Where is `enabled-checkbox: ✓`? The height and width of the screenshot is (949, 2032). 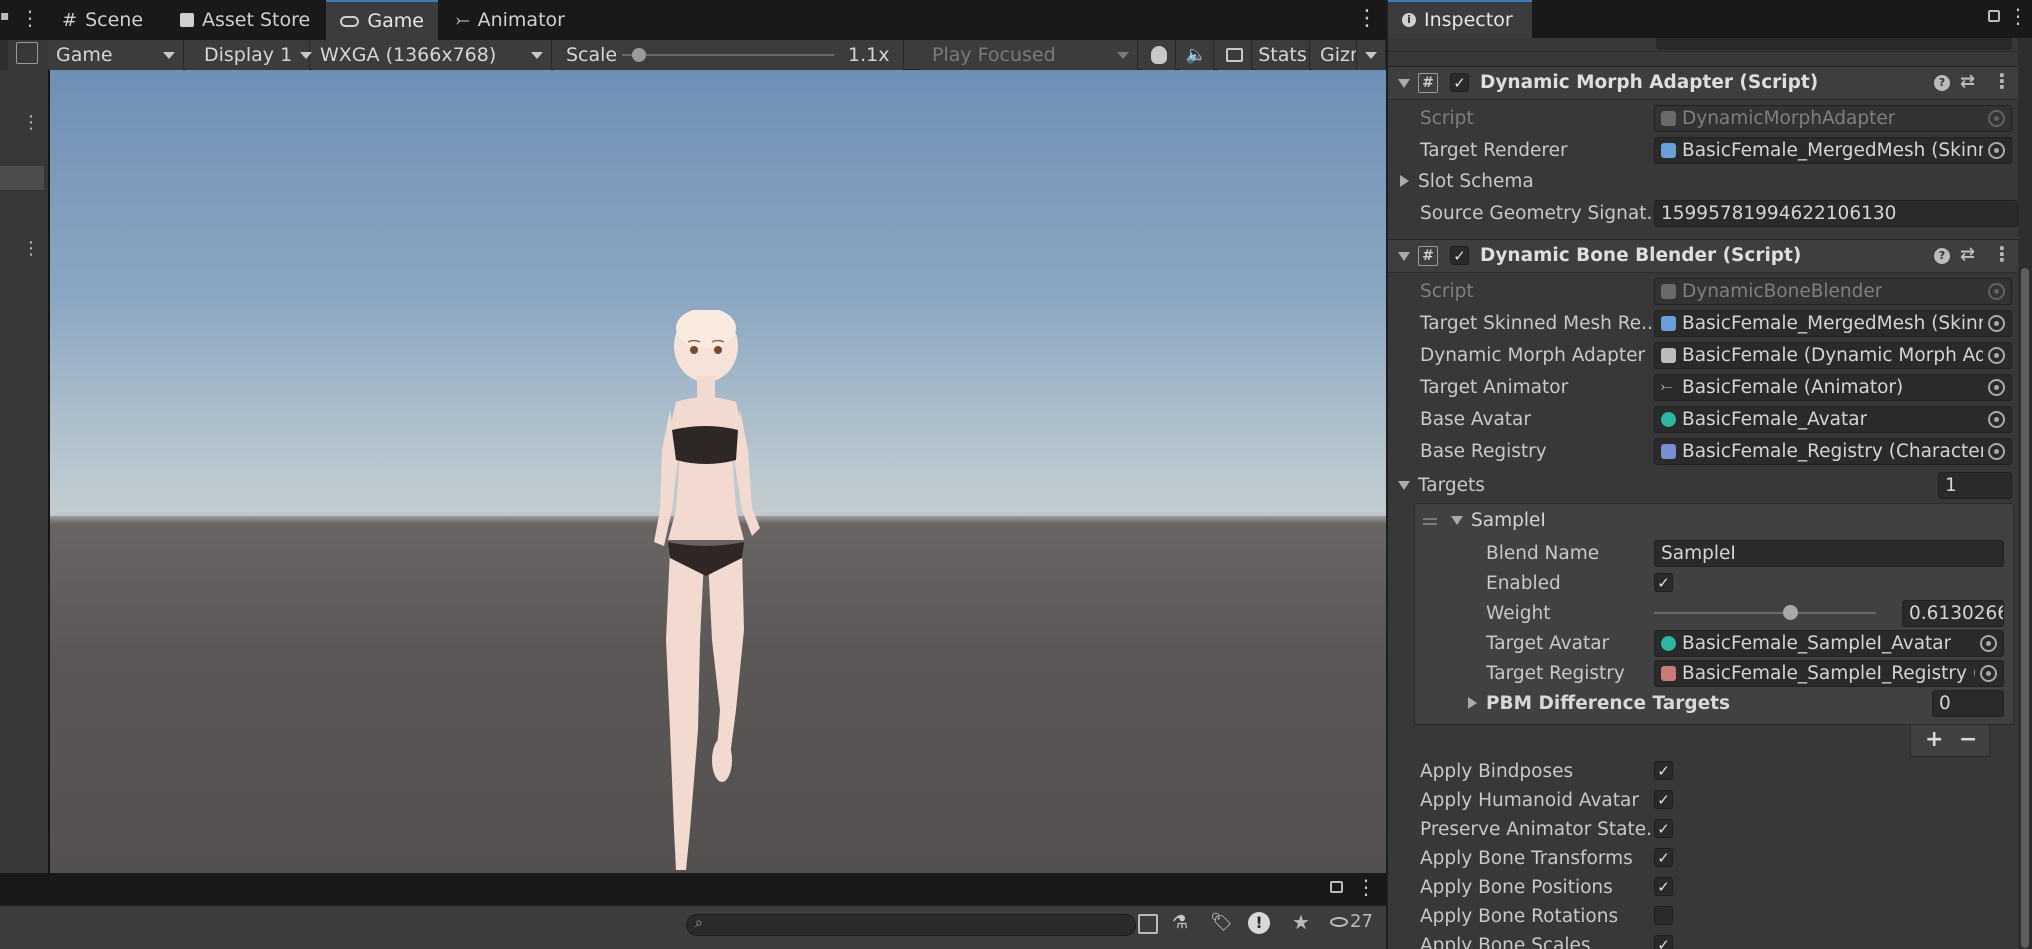 enabled-checkbox: ✓ is located at coordinates (1663, 582).